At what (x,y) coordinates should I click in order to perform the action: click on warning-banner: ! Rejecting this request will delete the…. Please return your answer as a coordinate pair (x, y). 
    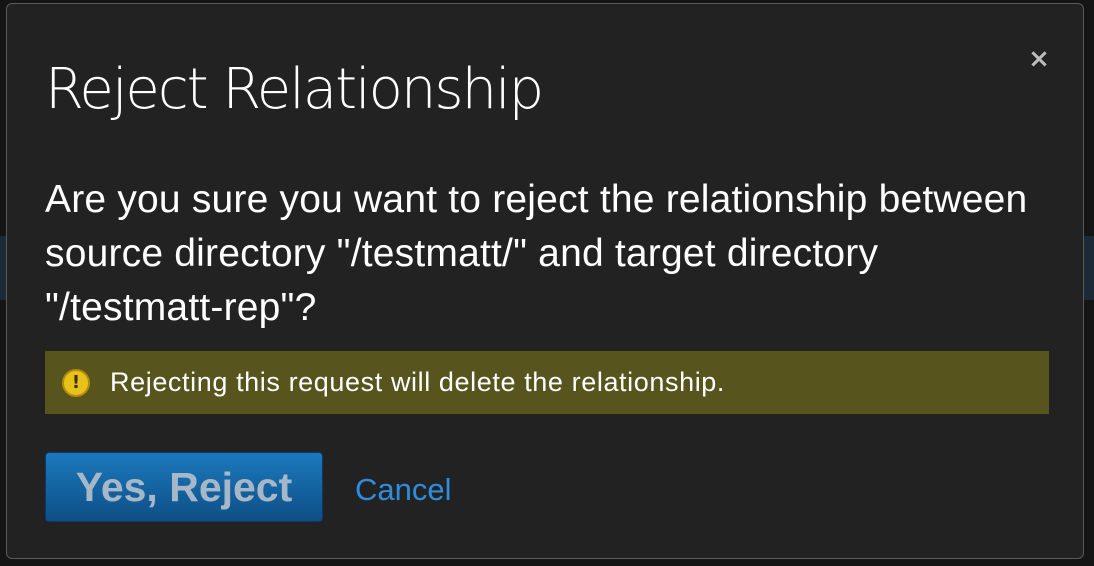
    Looking at the image, I should click on (547, 382).